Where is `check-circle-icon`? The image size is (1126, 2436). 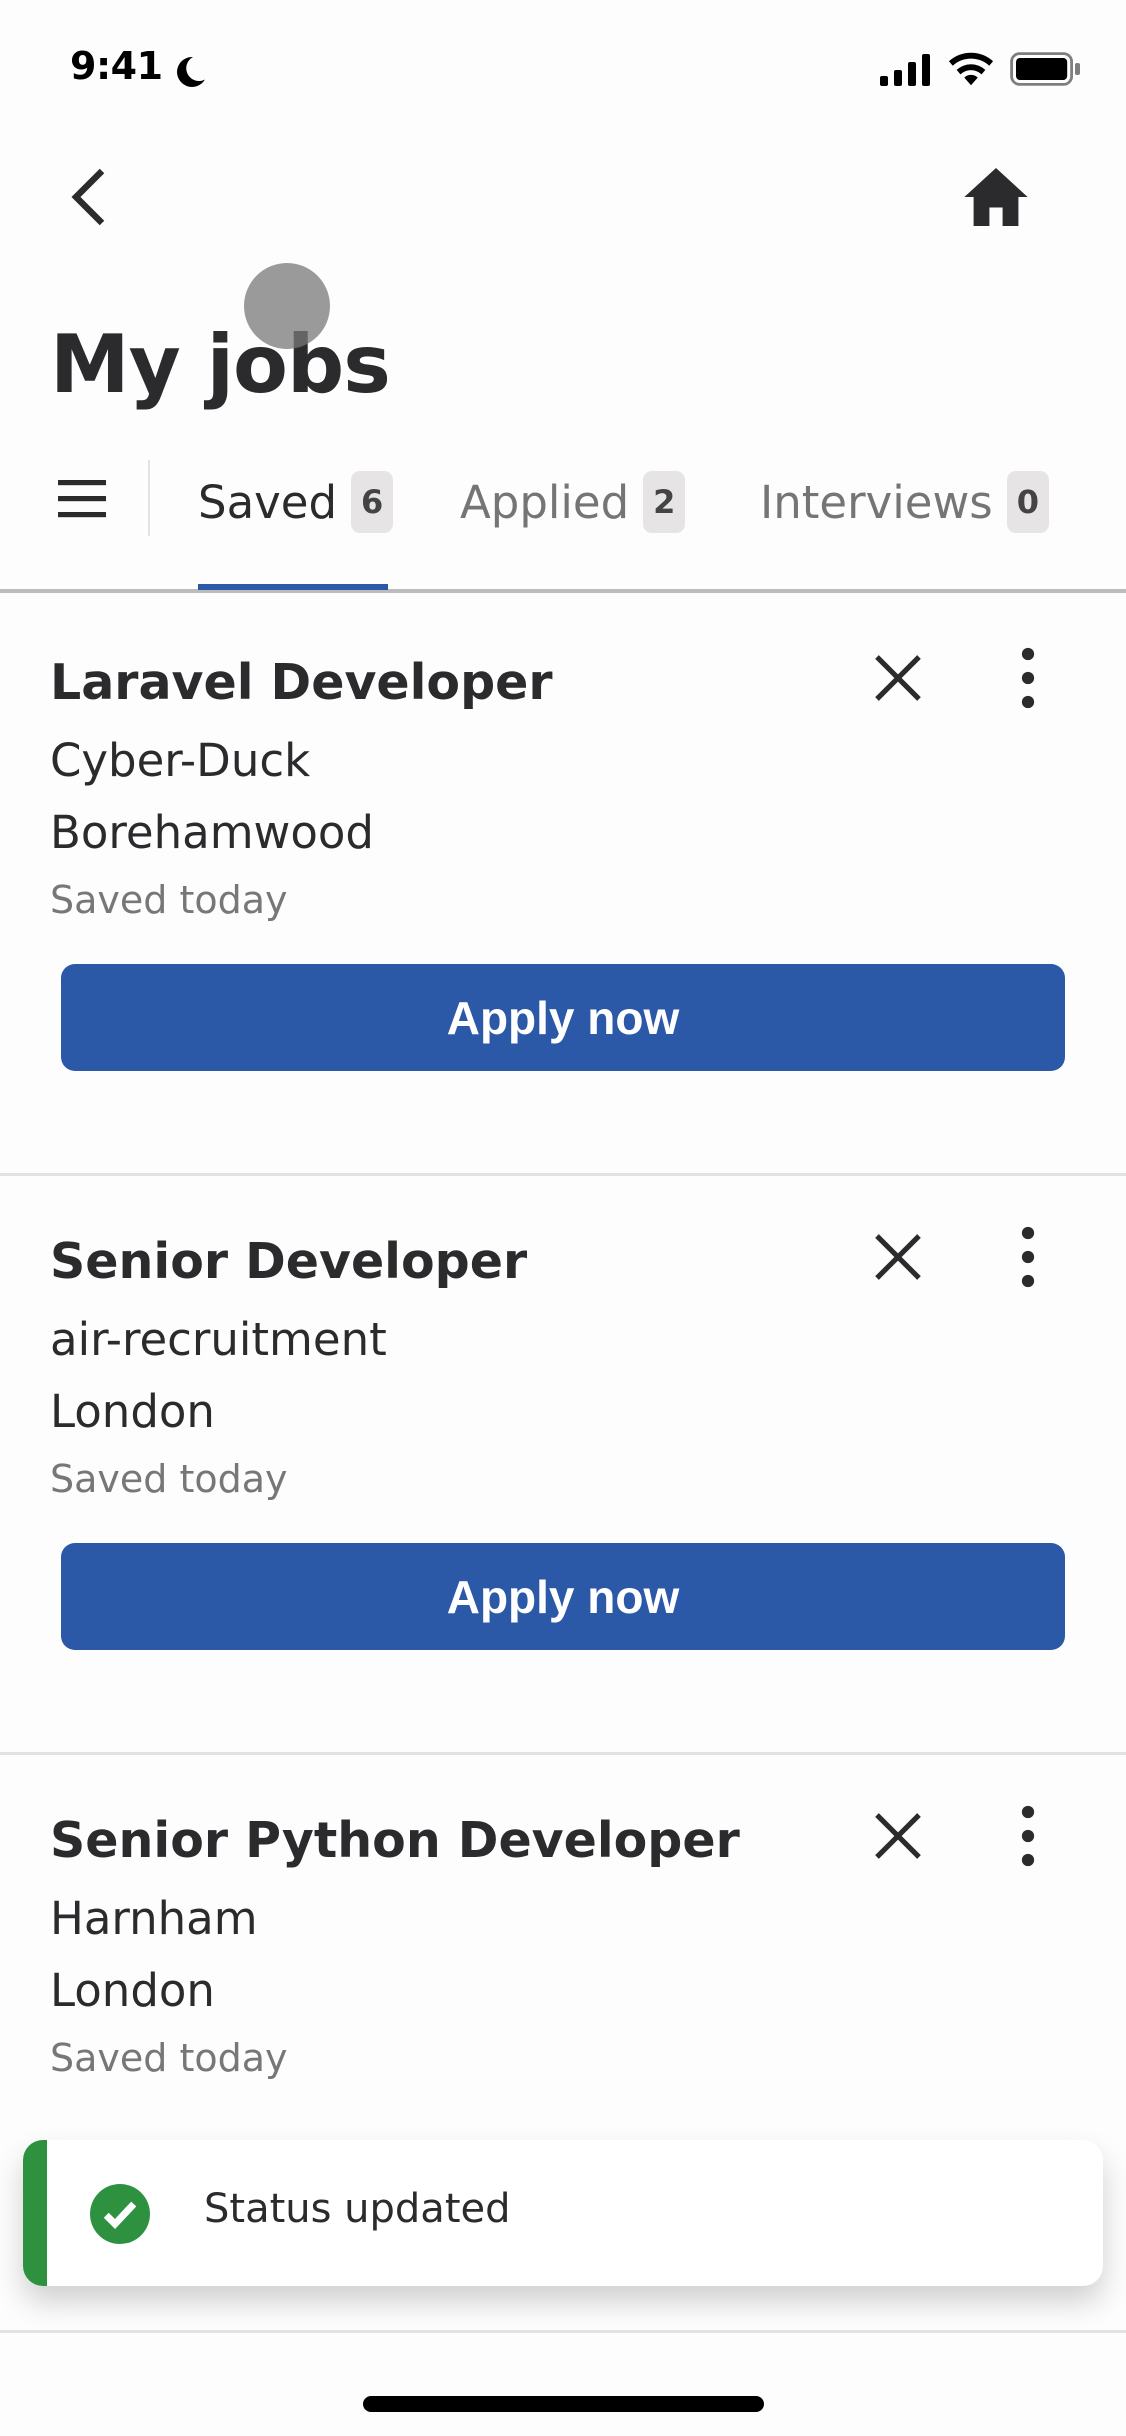 check-circle-icon is located at coordinates (120, 2214).